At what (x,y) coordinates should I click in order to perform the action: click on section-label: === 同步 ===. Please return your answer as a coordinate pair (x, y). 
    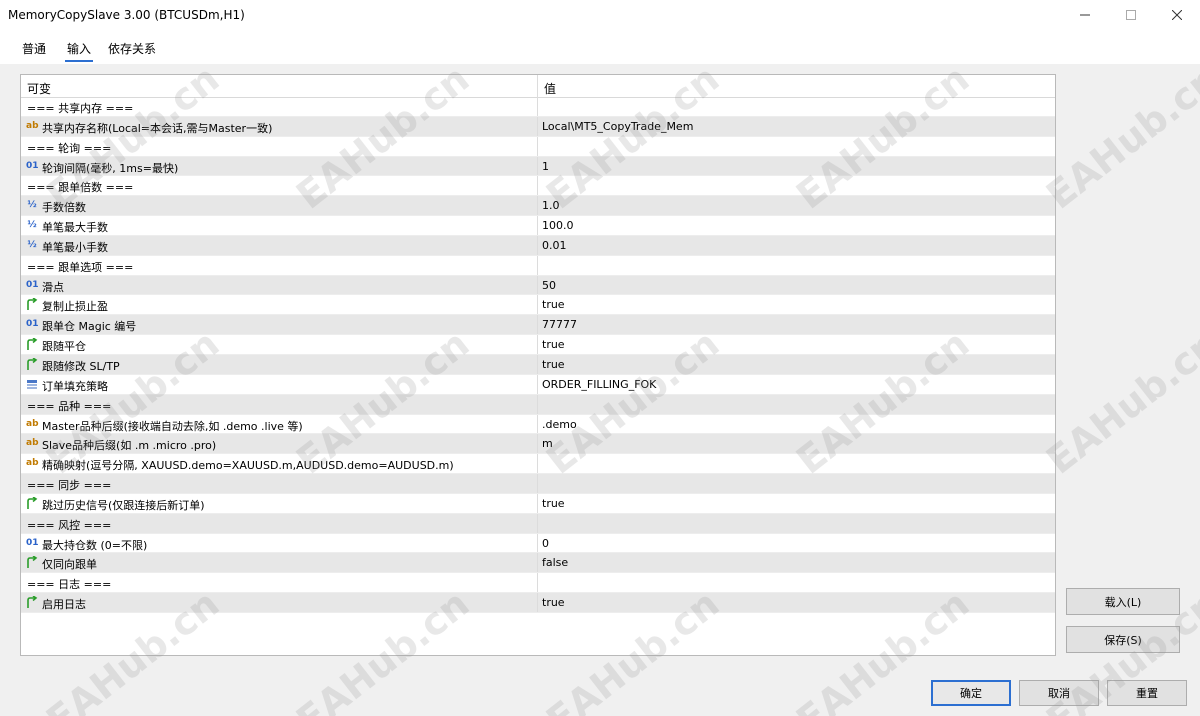
    Looking at the image, I should click on (69, 486).